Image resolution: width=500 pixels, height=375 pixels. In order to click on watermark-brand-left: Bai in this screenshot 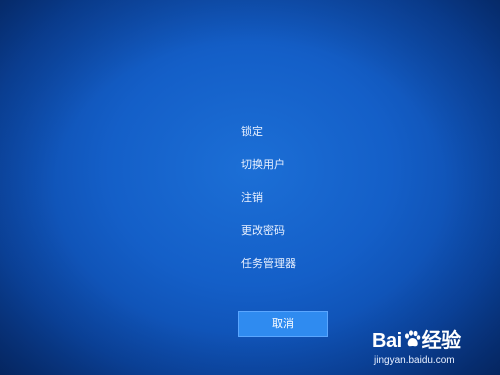, I will do `click(387, 341)`.